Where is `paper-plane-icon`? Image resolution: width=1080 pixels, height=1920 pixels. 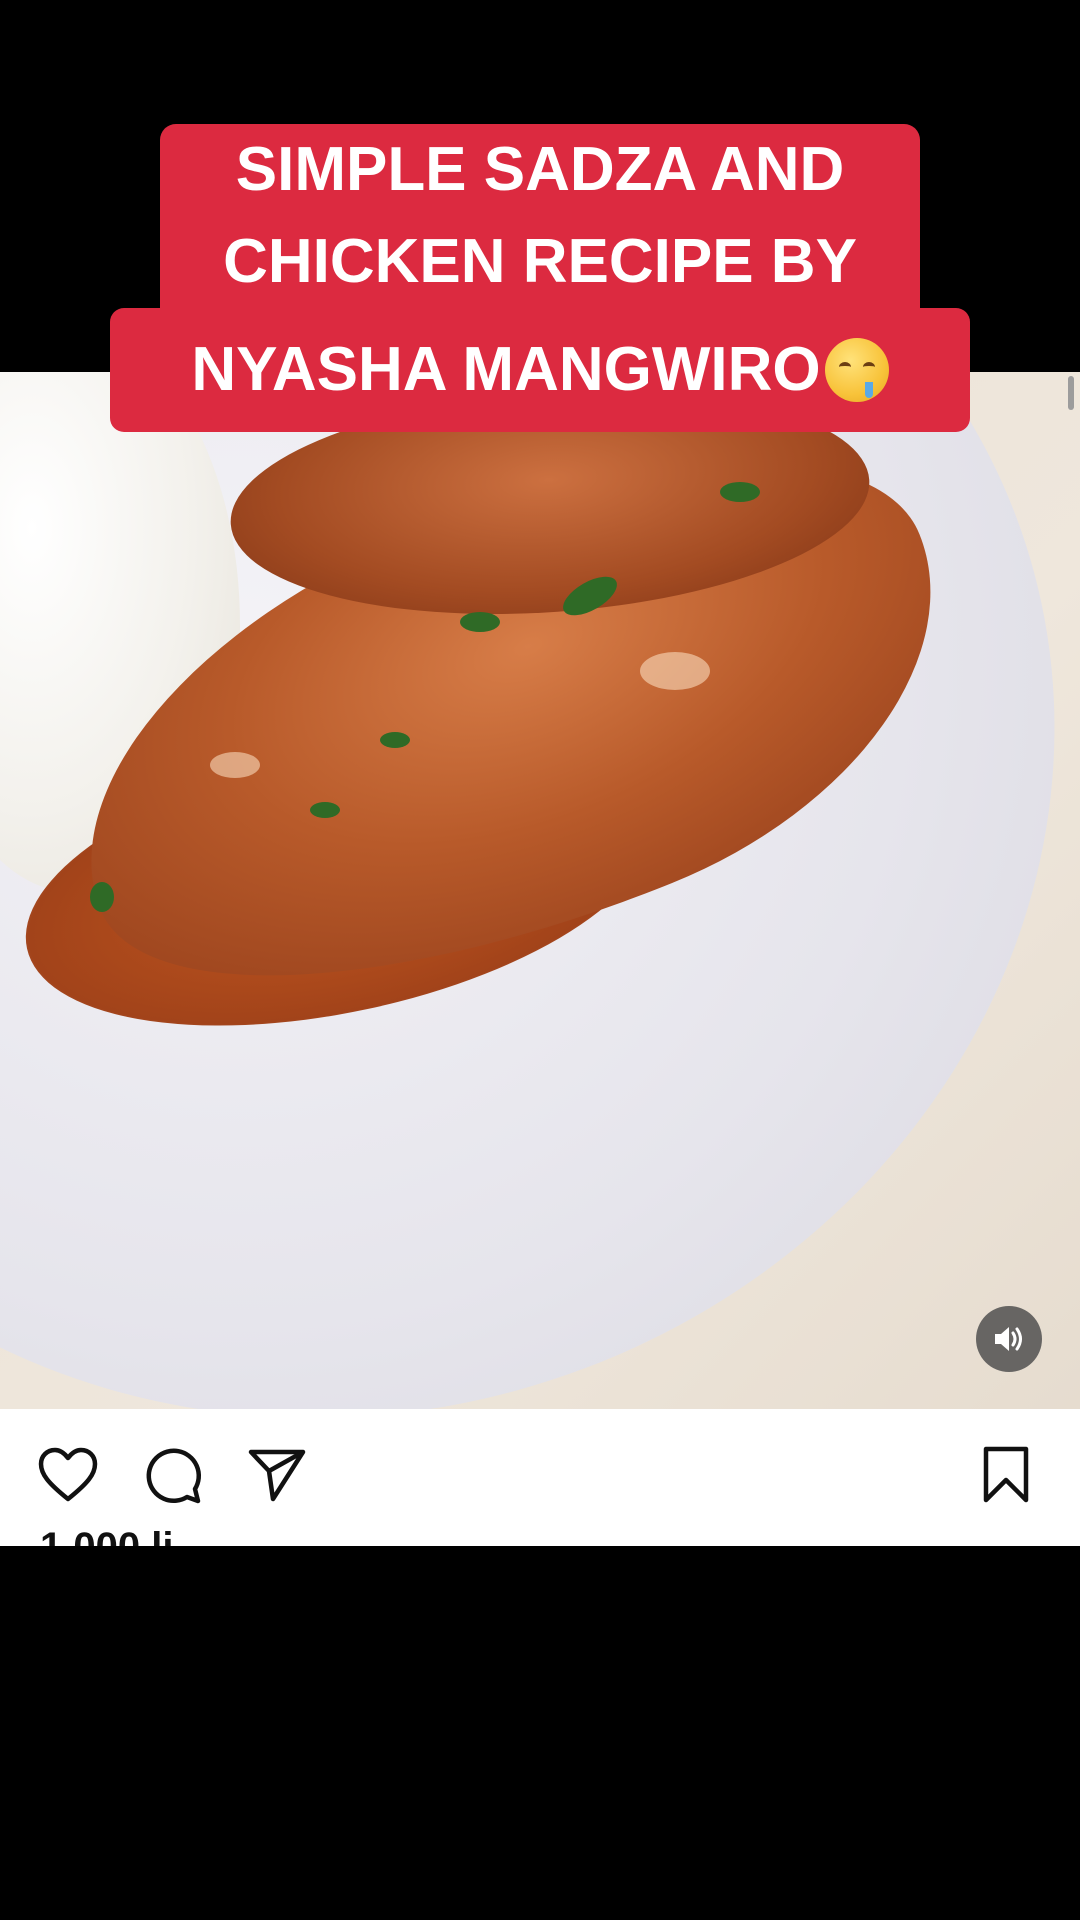 paper-plane-icon is located at coordinates (277, 1475).